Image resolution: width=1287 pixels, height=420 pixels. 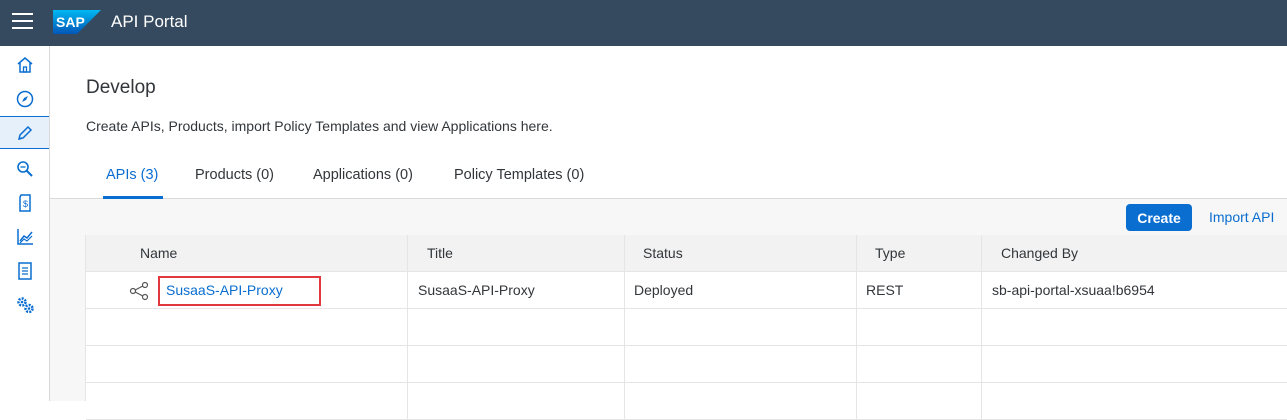 What do you see at coordinates (1241, 217) in the screenshot?
I see `import-api-button: Import API` at bounding box center [1241, 217].